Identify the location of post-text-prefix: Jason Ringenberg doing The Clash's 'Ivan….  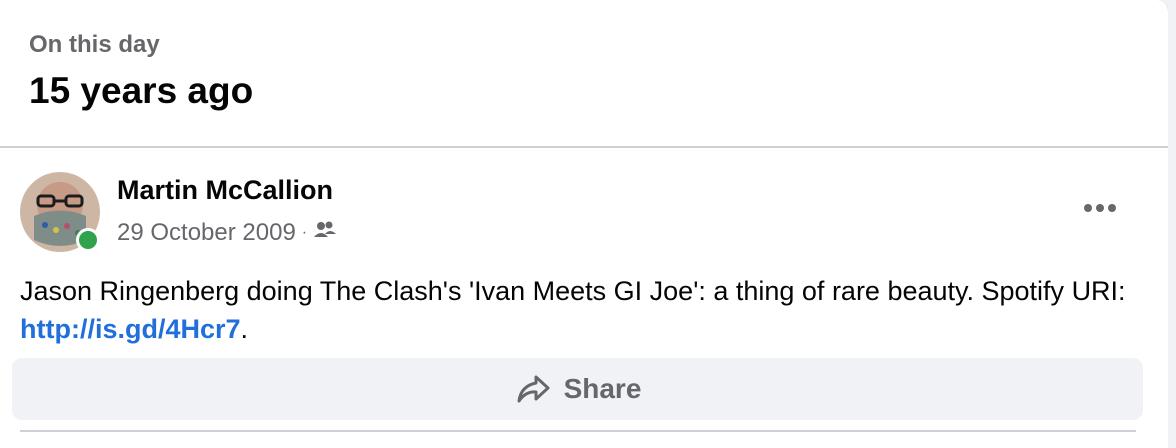
(573, 291).